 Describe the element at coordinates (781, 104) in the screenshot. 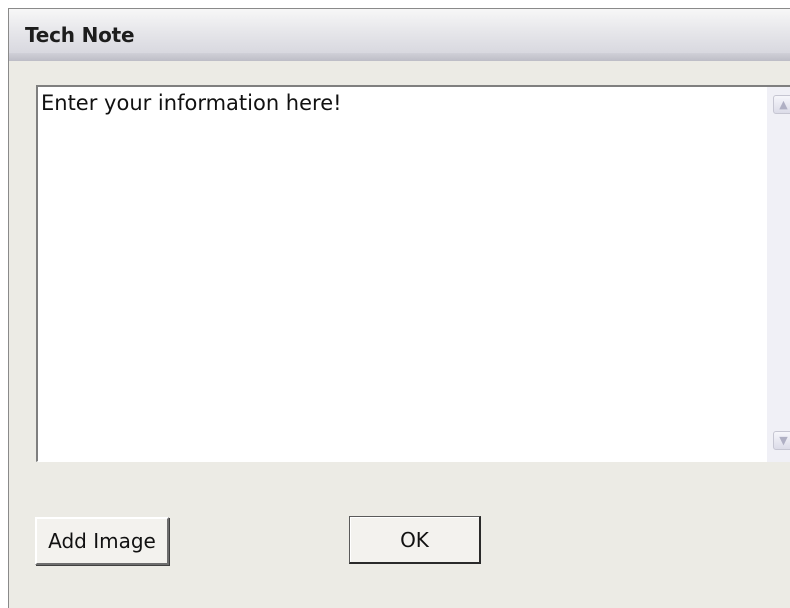

I see `scroll-up-icon: ▲` at that location.